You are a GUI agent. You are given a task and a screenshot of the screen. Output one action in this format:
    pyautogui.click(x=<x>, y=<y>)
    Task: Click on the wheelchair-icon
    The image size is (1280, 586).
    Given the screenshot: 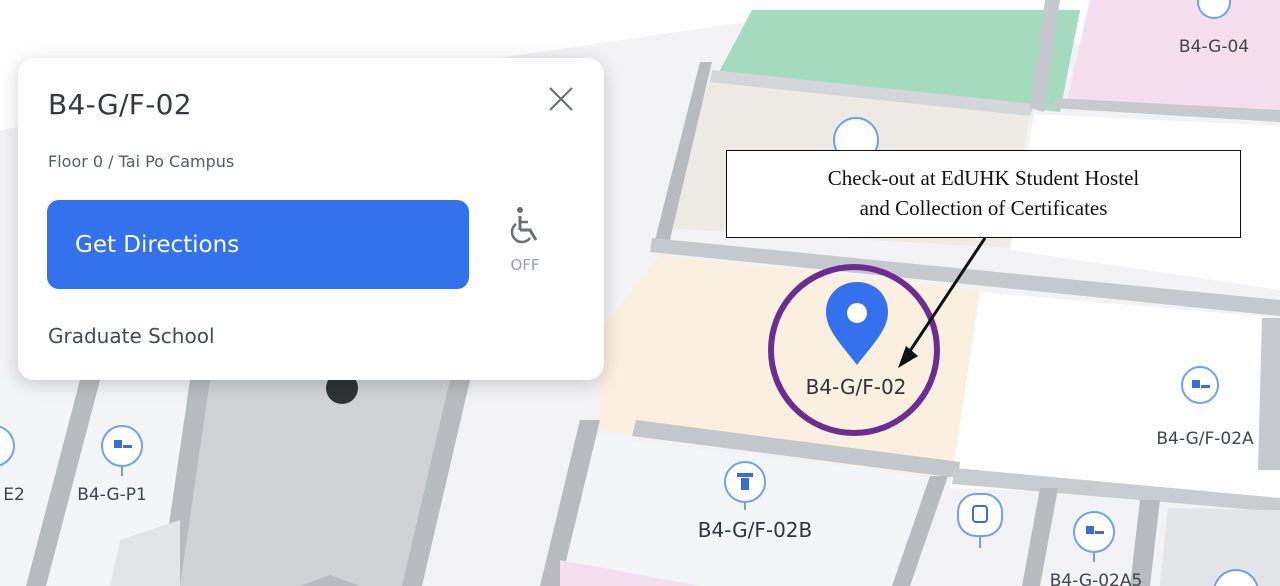 What is the action you would take?
    pyautogui.click(x=524, y=225)
    